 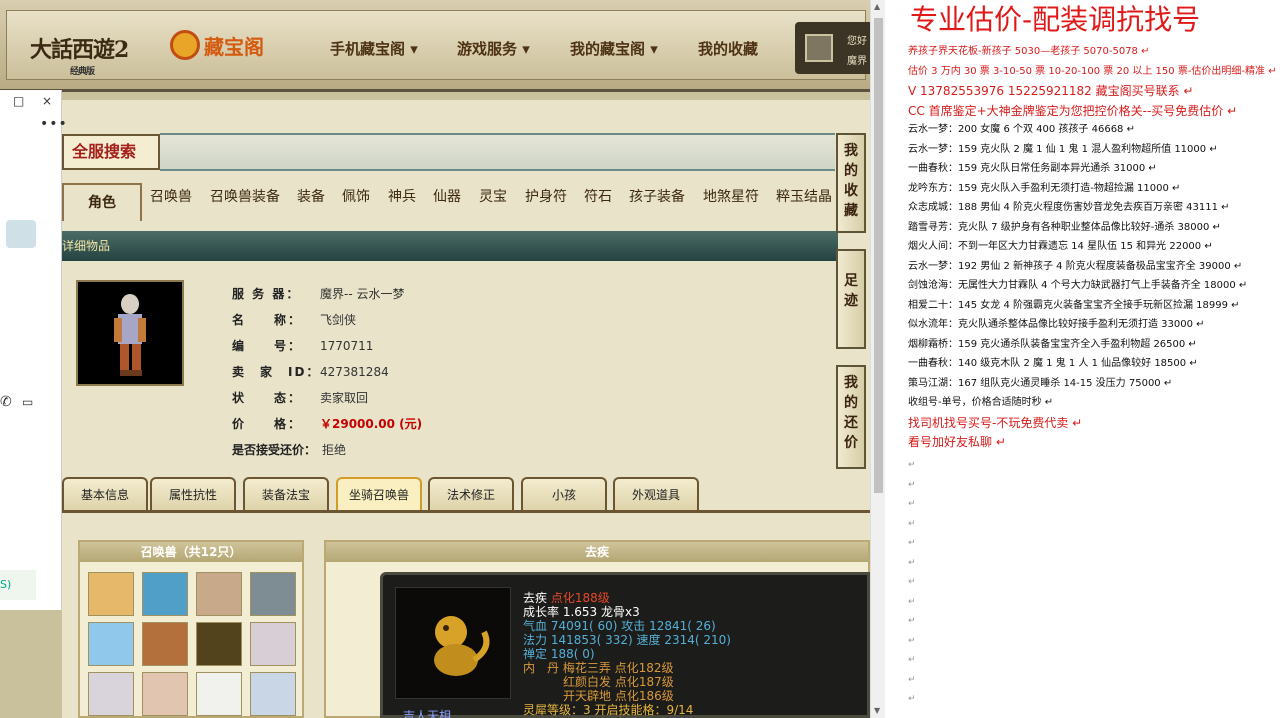 What do you see at coordinates (877, 710) in the screenshot?
I see `scroll-down-icon: ▼` at bounding box center [877, 710].